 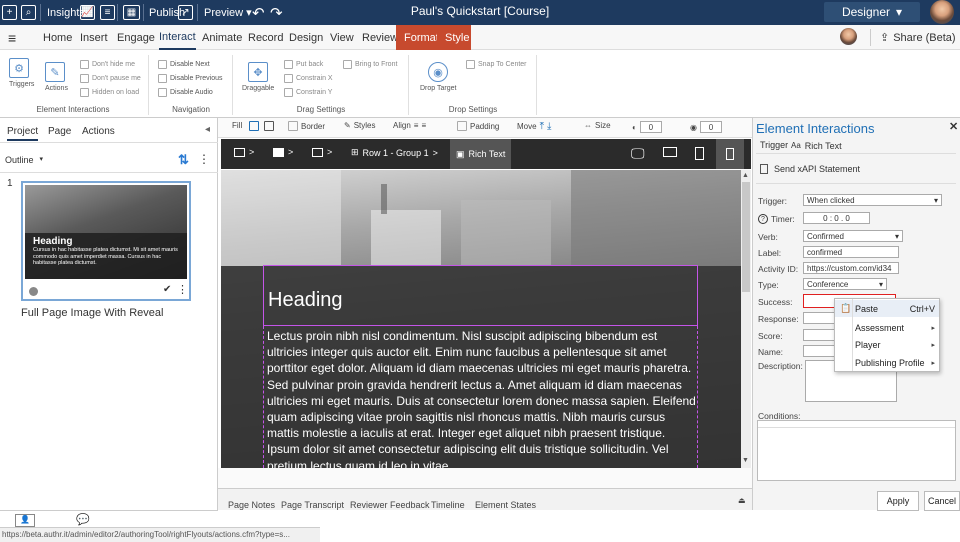 What do you see at coordinates (312, 505) in the screenshot?
I see `tab-page-transcript: Page Transcript` at bounding box center [312, 505].